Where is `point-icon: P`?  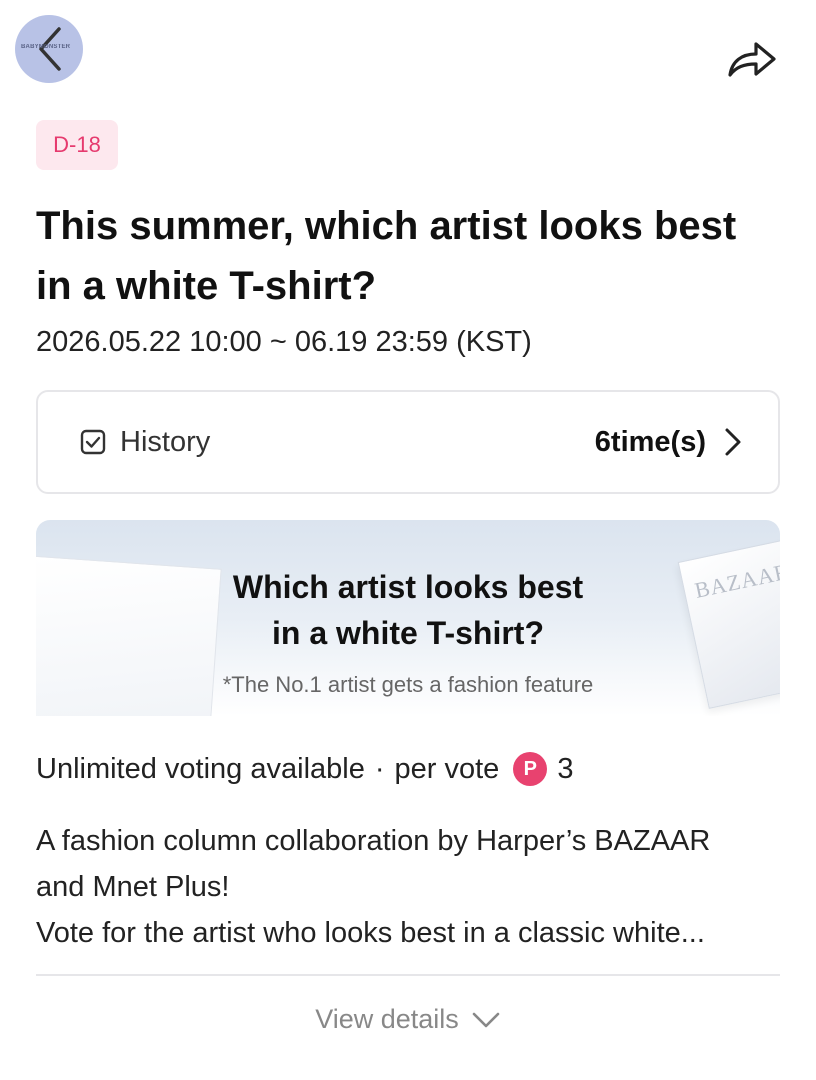 point-icon: P is located at coordinates (530, 769).